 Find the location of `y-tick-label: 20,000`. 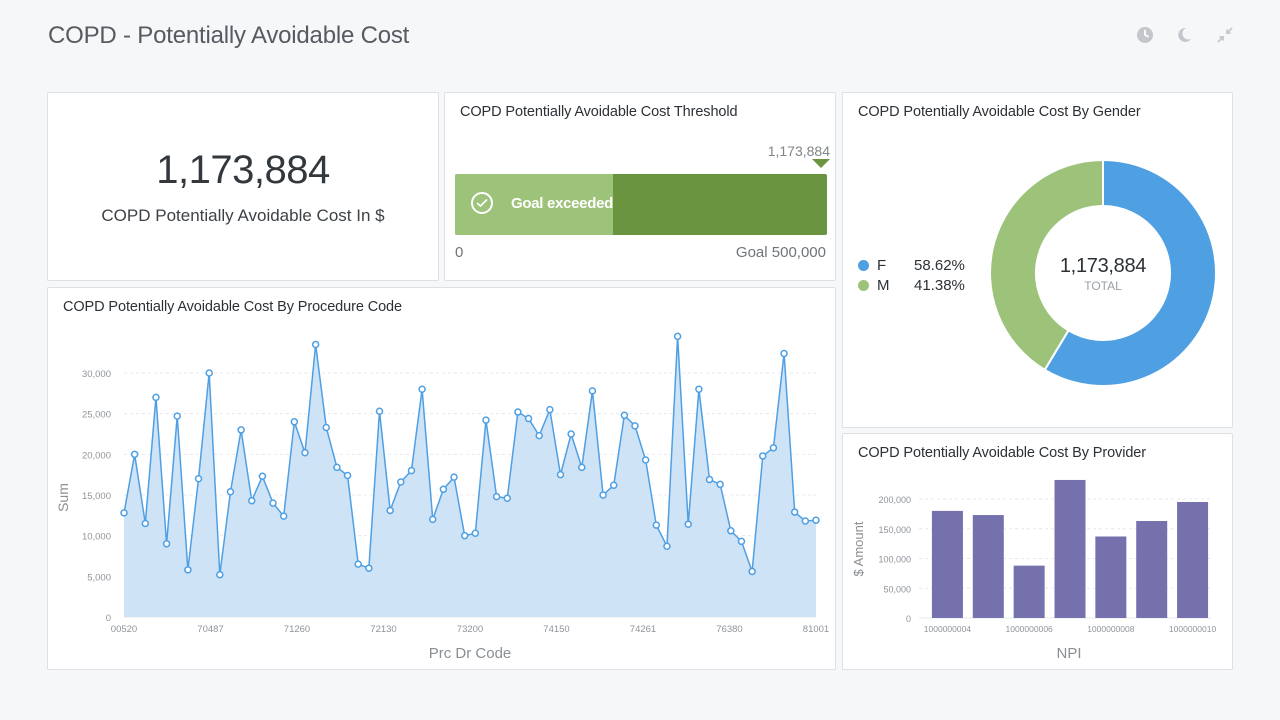

y-tick-label: 20,000 is located at coordinates (96, 455).